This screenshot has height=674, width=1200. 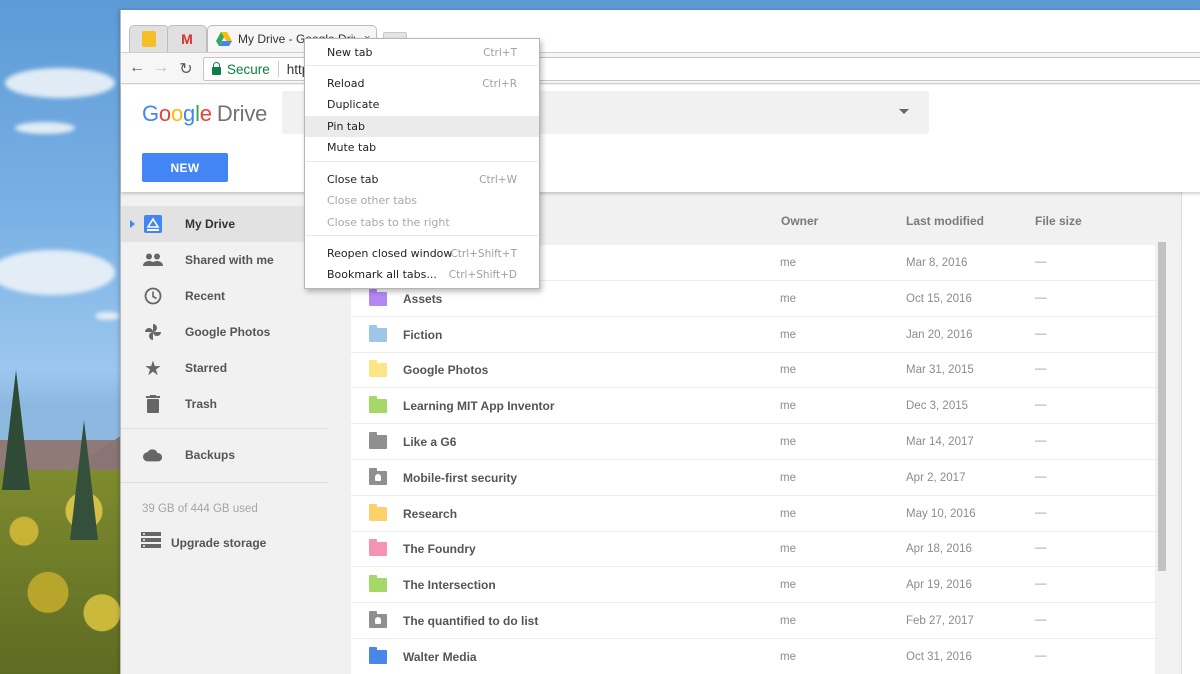 I want to click on search-options-dropdown-icon, so click(x=904, y=111).